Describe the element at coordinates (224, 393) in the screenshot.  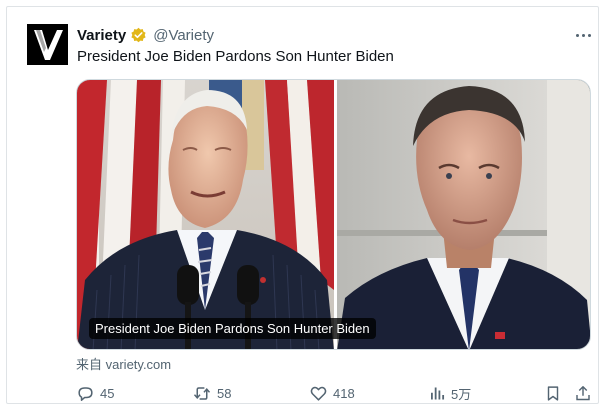
I see `retweet-count: 58` at that location.